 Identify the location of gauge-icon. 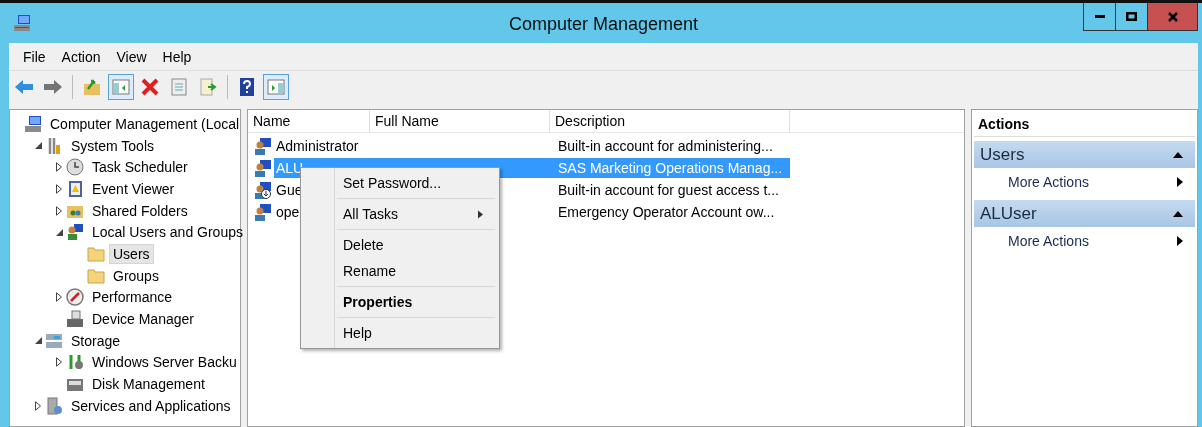
(75, 297).